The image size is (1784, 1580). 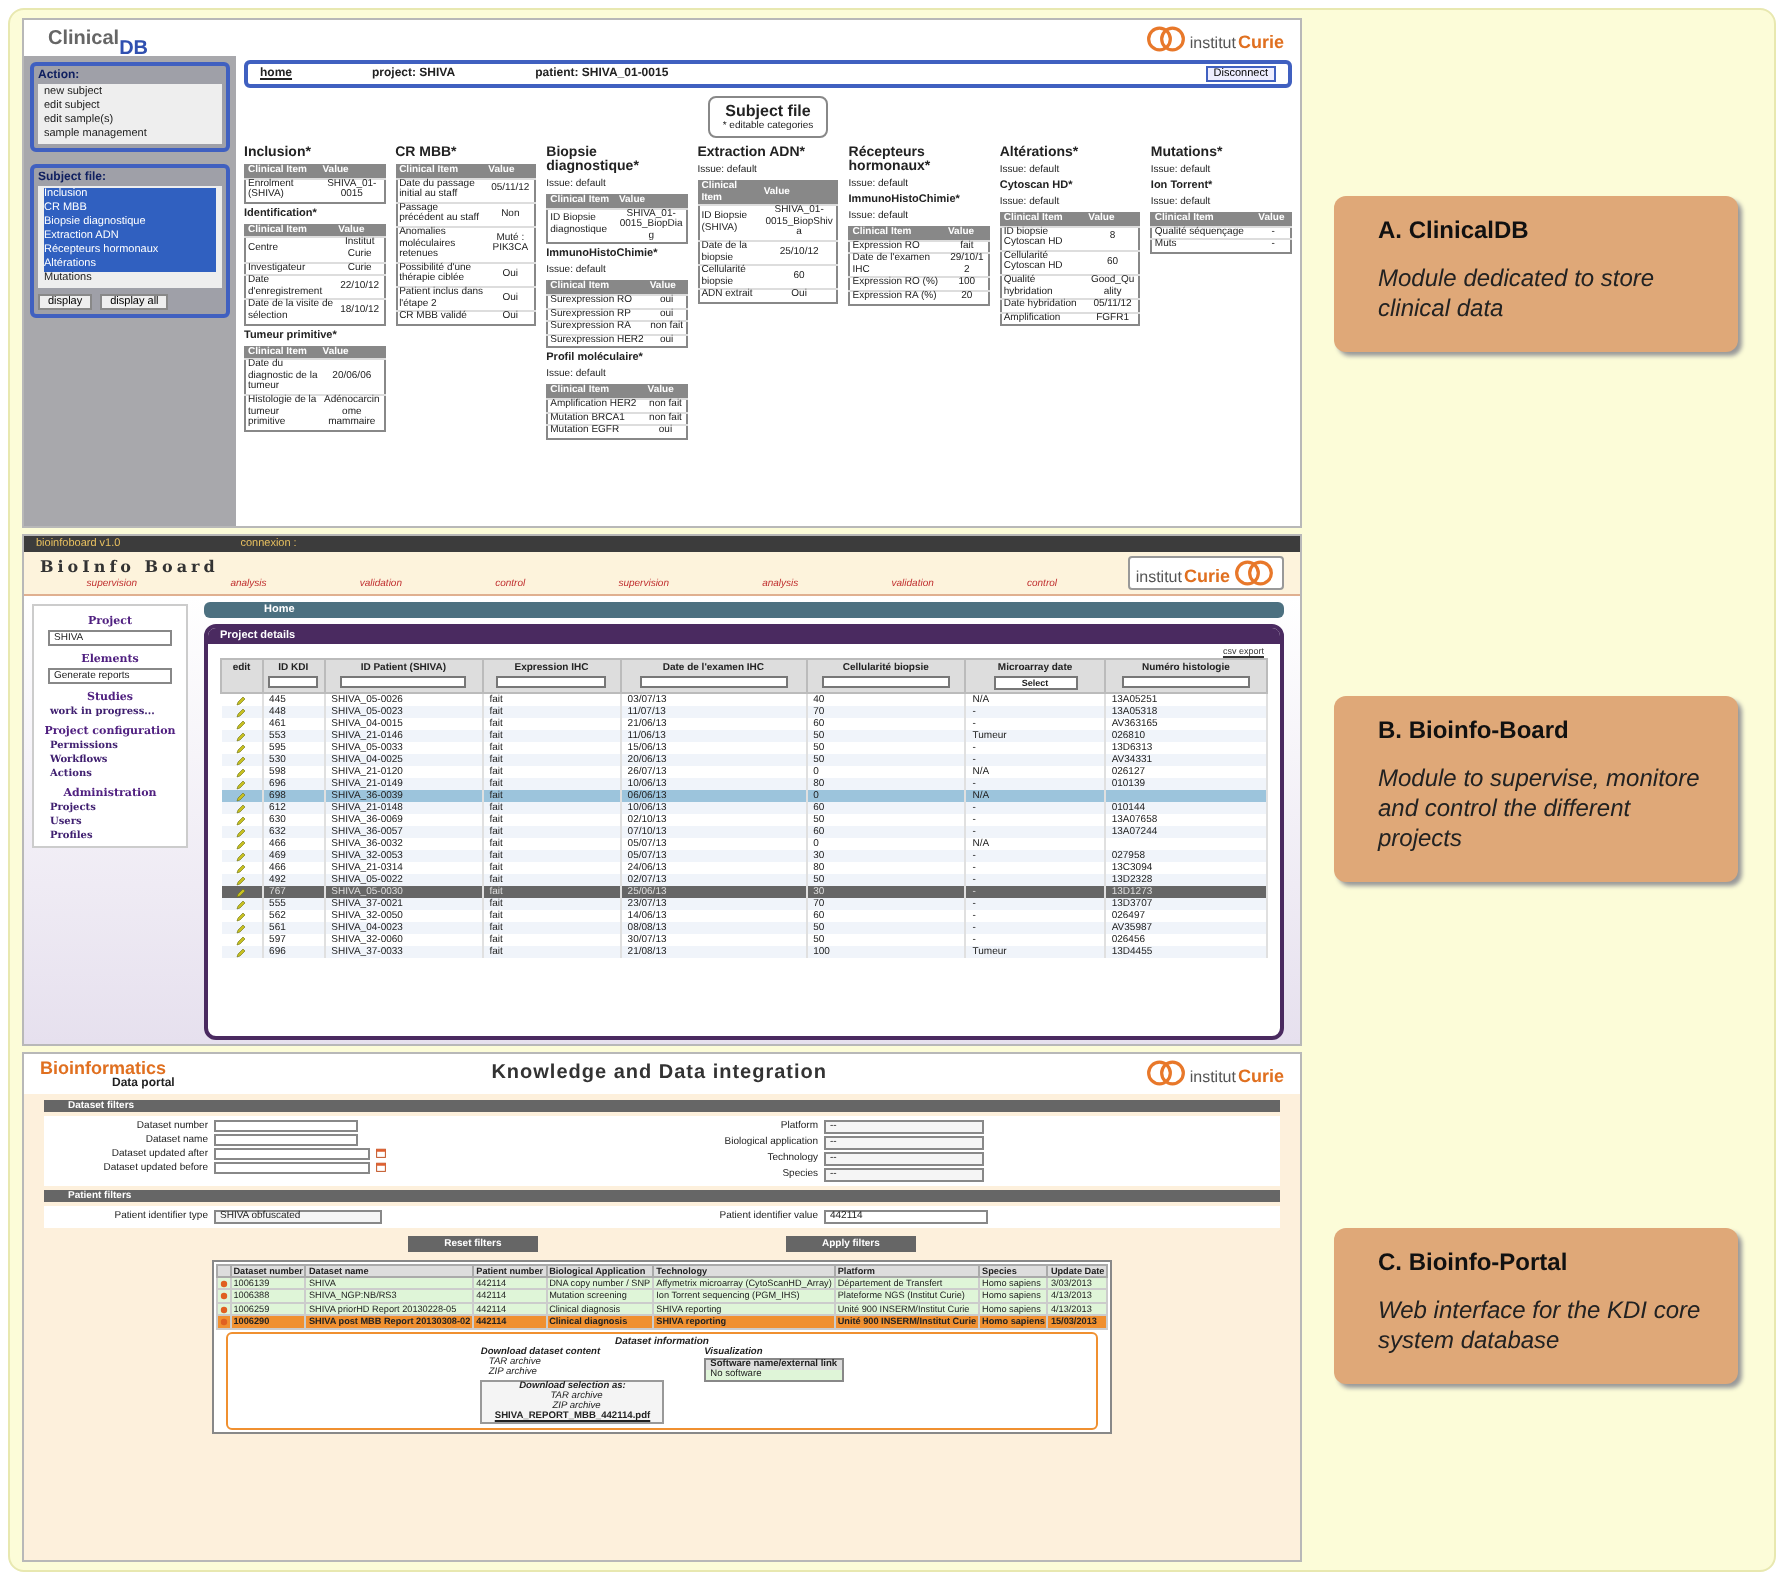 I want to click on card-title: C. Bioinfo-Portal, so click(x=1474, y=1262).